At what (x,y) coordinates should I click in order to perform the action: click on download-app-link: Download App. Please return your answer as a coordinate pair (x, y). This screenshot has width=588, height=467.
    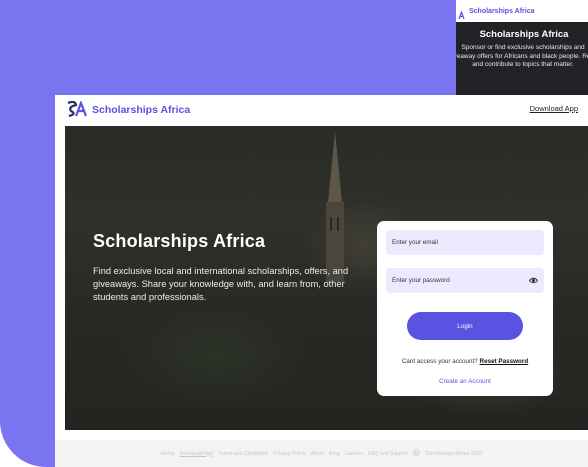
    Looking at the image, I should click on (554, 108).